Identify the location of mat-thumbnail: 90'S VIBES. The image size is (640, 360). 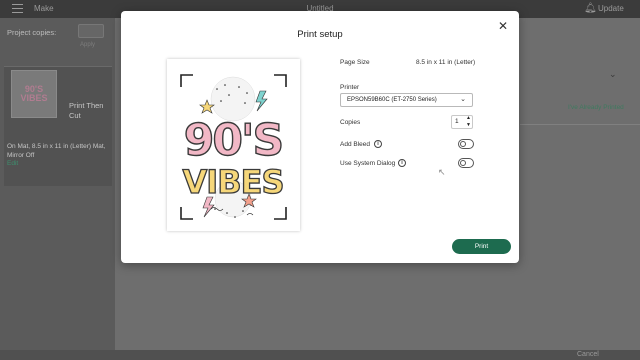
(34, 94).